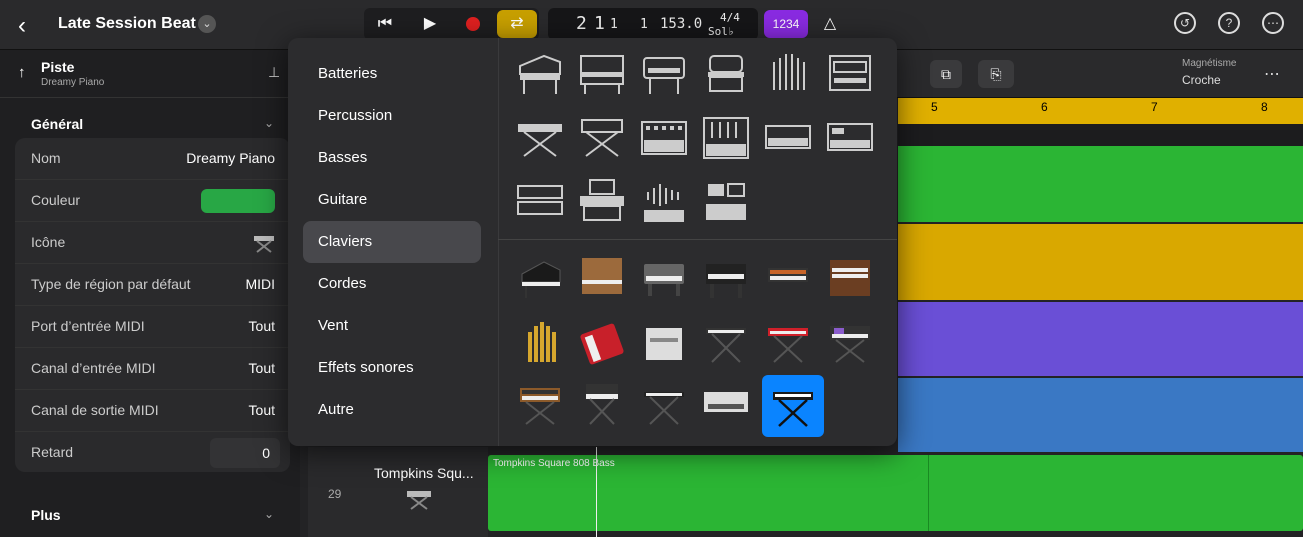 This screenshot has height=537, width=1303. What do you see at coordinates (111, 284) in the screenshot?
I see `row-label: Type de région par défaut` at bounding box center [111, 284].